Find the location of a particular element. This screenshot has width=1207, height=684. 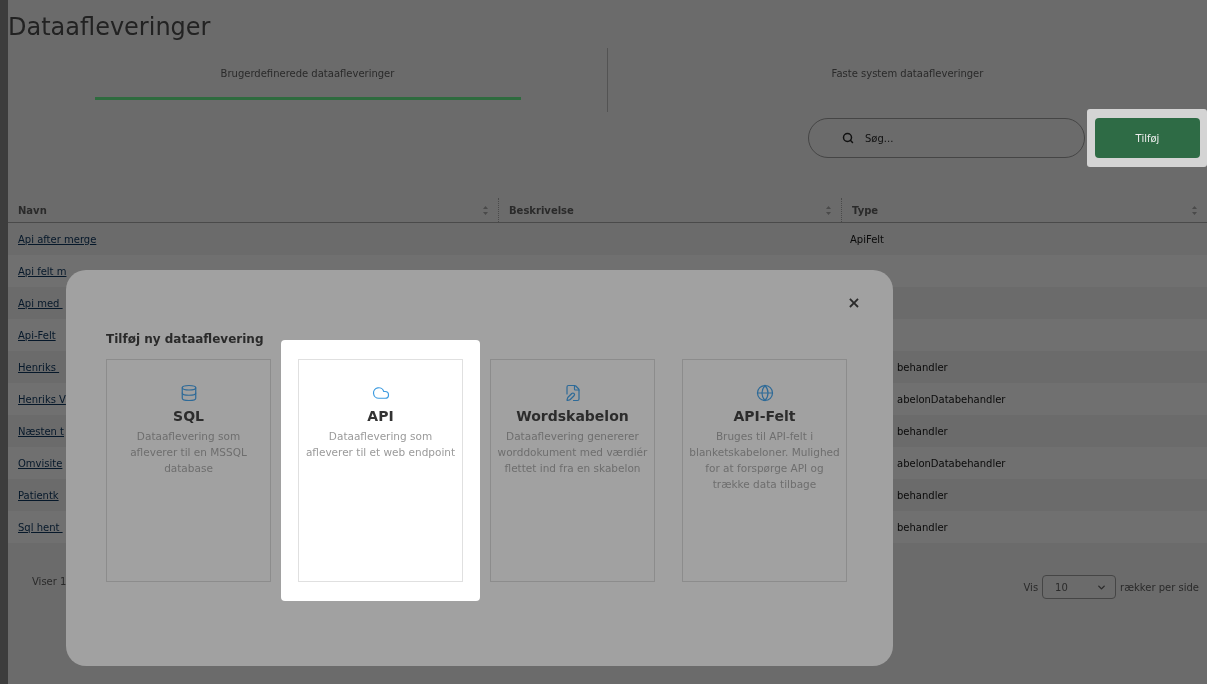

name-link: Patientk is located at coordinates (33, 495).